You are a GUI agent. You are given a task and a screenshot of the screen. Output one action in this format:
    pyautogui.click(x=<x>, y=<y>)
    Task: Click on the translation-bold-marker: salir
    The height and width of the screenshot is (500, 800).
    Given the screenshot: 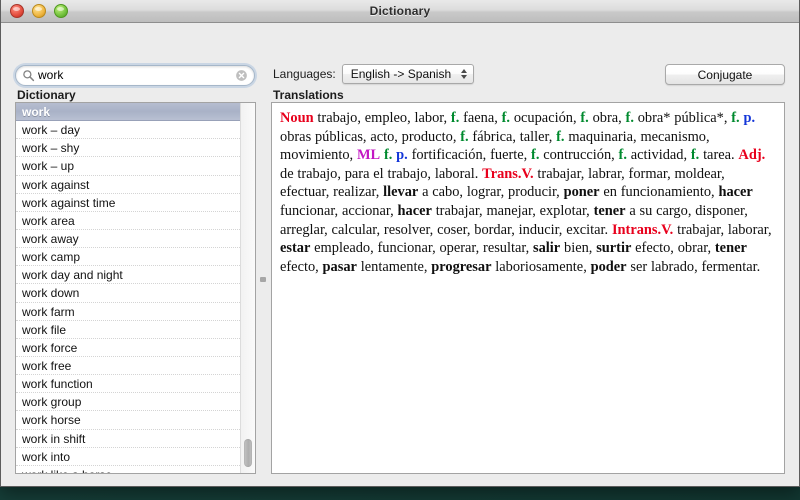 What is the action you would take?
    pyautogui.click(x=547, y=248)
    